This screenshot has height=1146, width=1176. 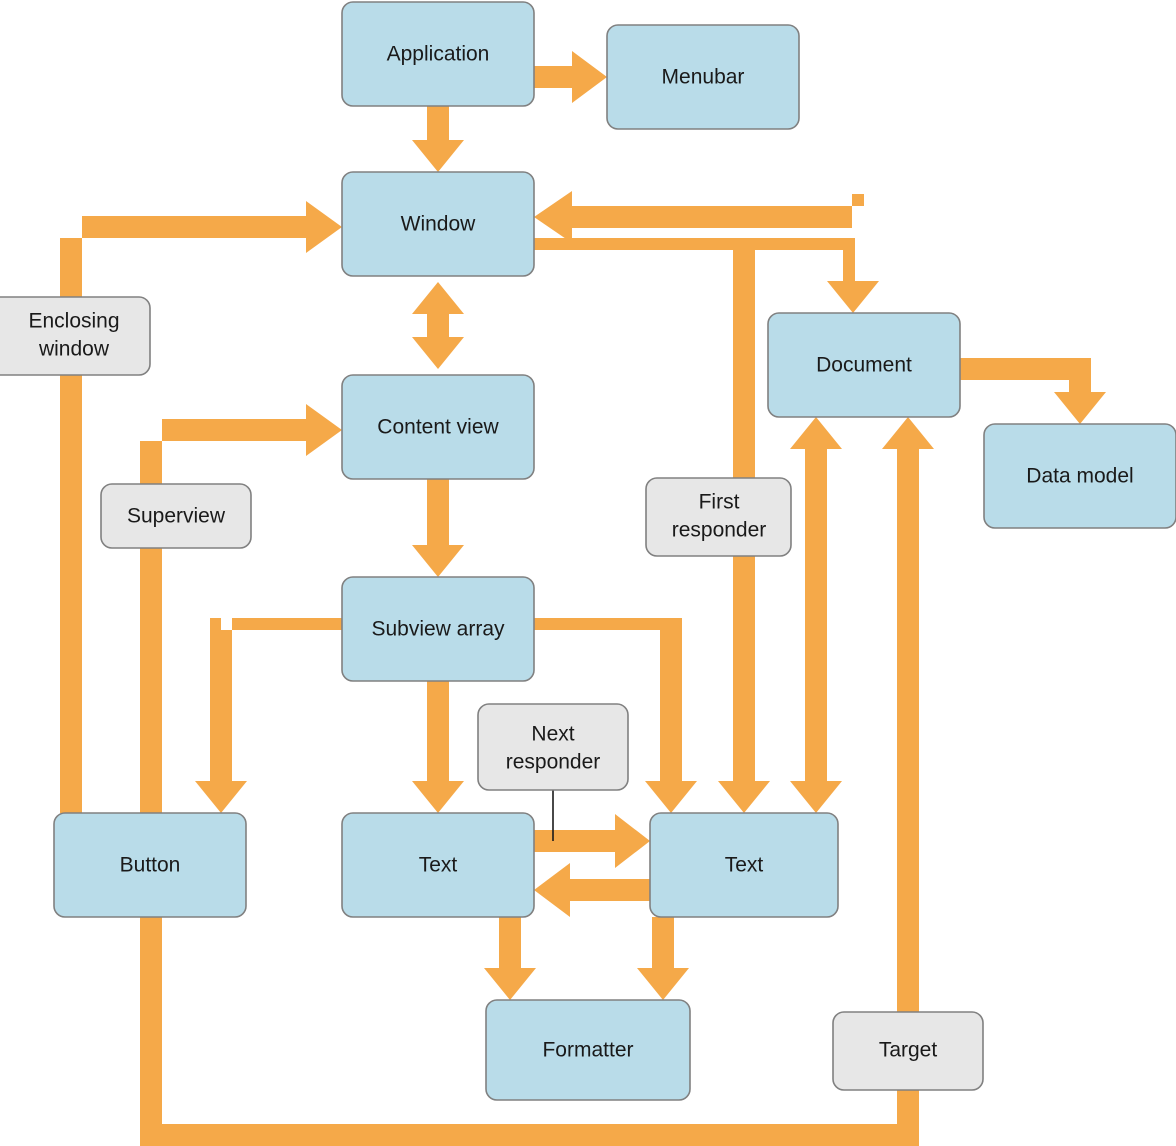 I want to click on node-formatter: Formatter, so click(x=588, y=1050).